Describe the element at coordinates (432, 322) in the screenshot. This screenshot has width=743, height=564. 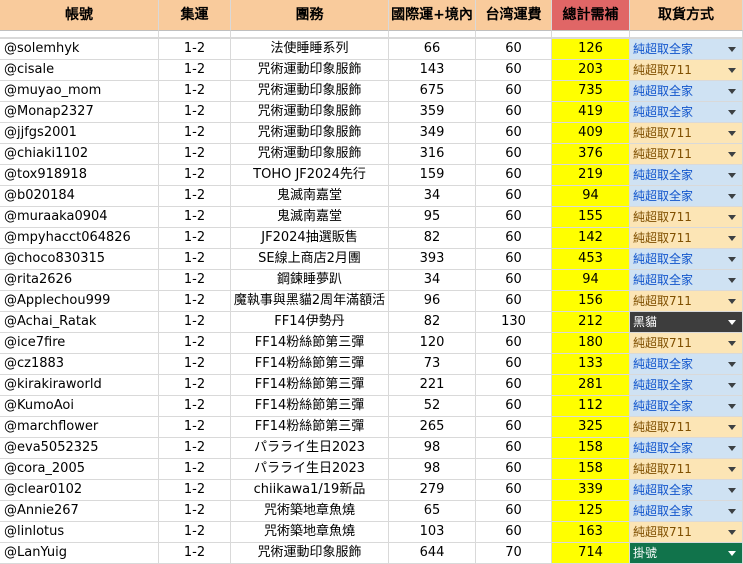
I see `intl-shipping-cell: 82` at that location.